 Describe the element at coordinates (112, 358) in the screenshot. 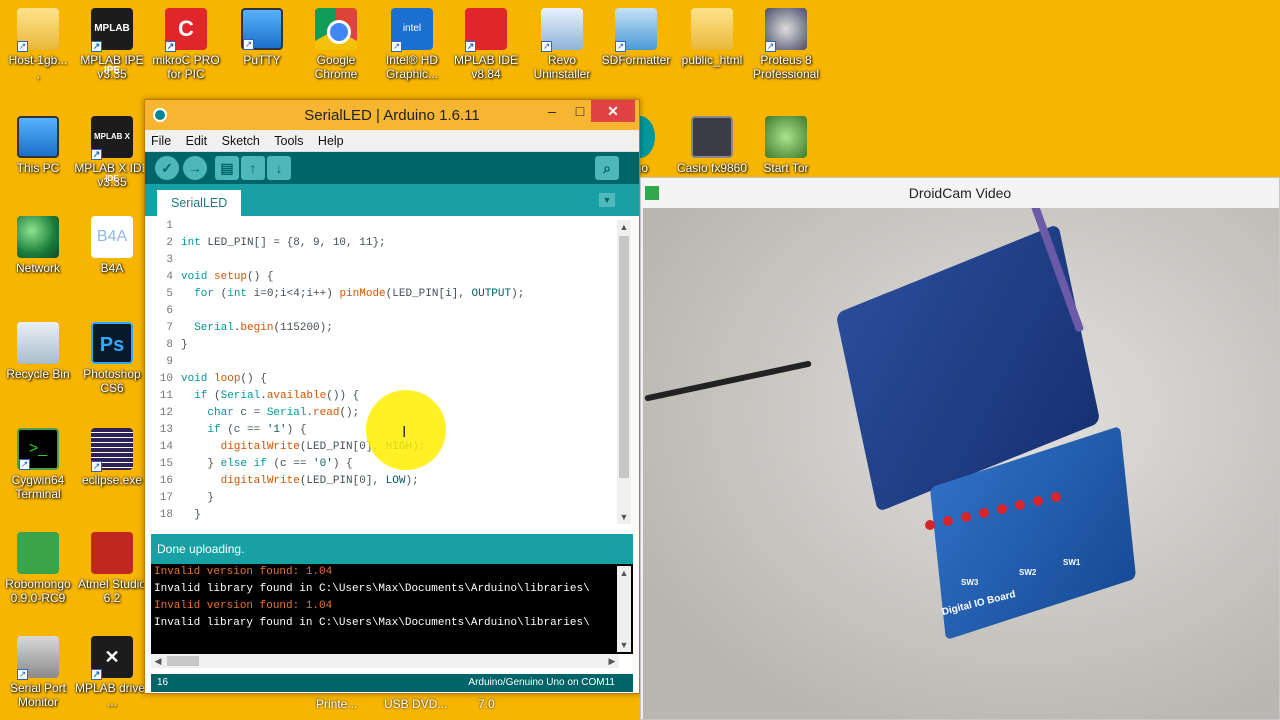

I see `desktop-icon-photoshop: Ps Photoshop CS6` at that location.